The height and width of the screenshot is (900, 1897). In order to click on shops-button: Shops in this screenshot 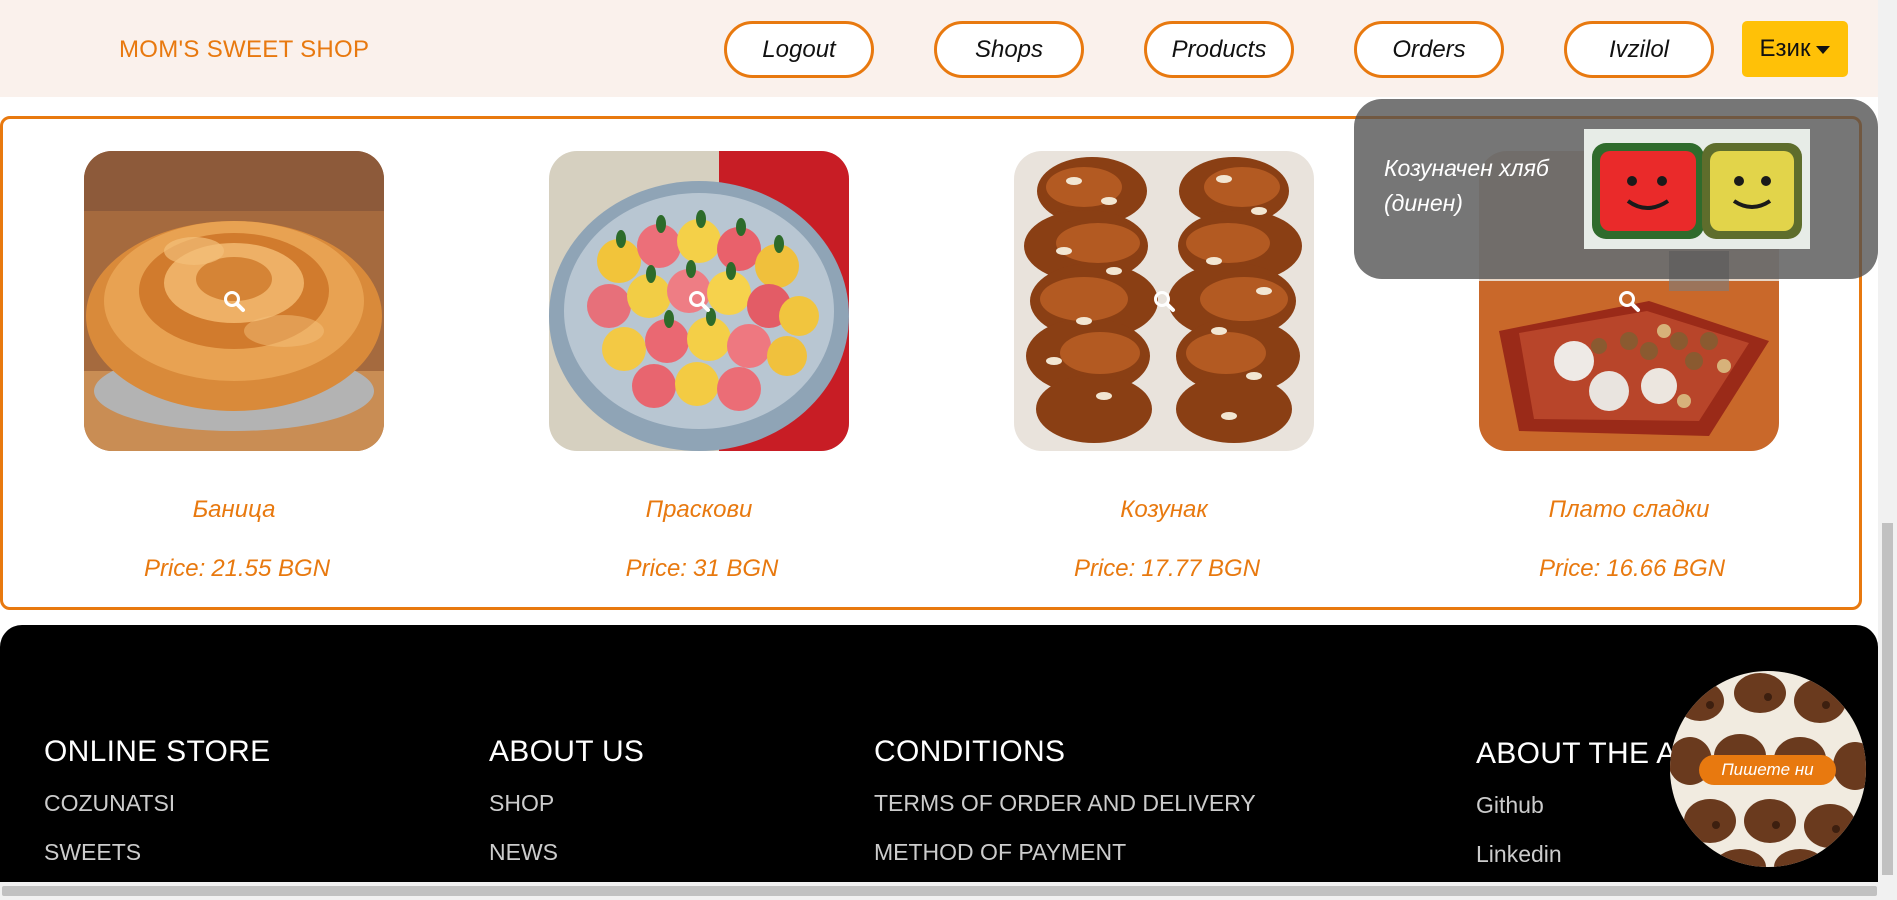, I will do `click(1009, 49)`.